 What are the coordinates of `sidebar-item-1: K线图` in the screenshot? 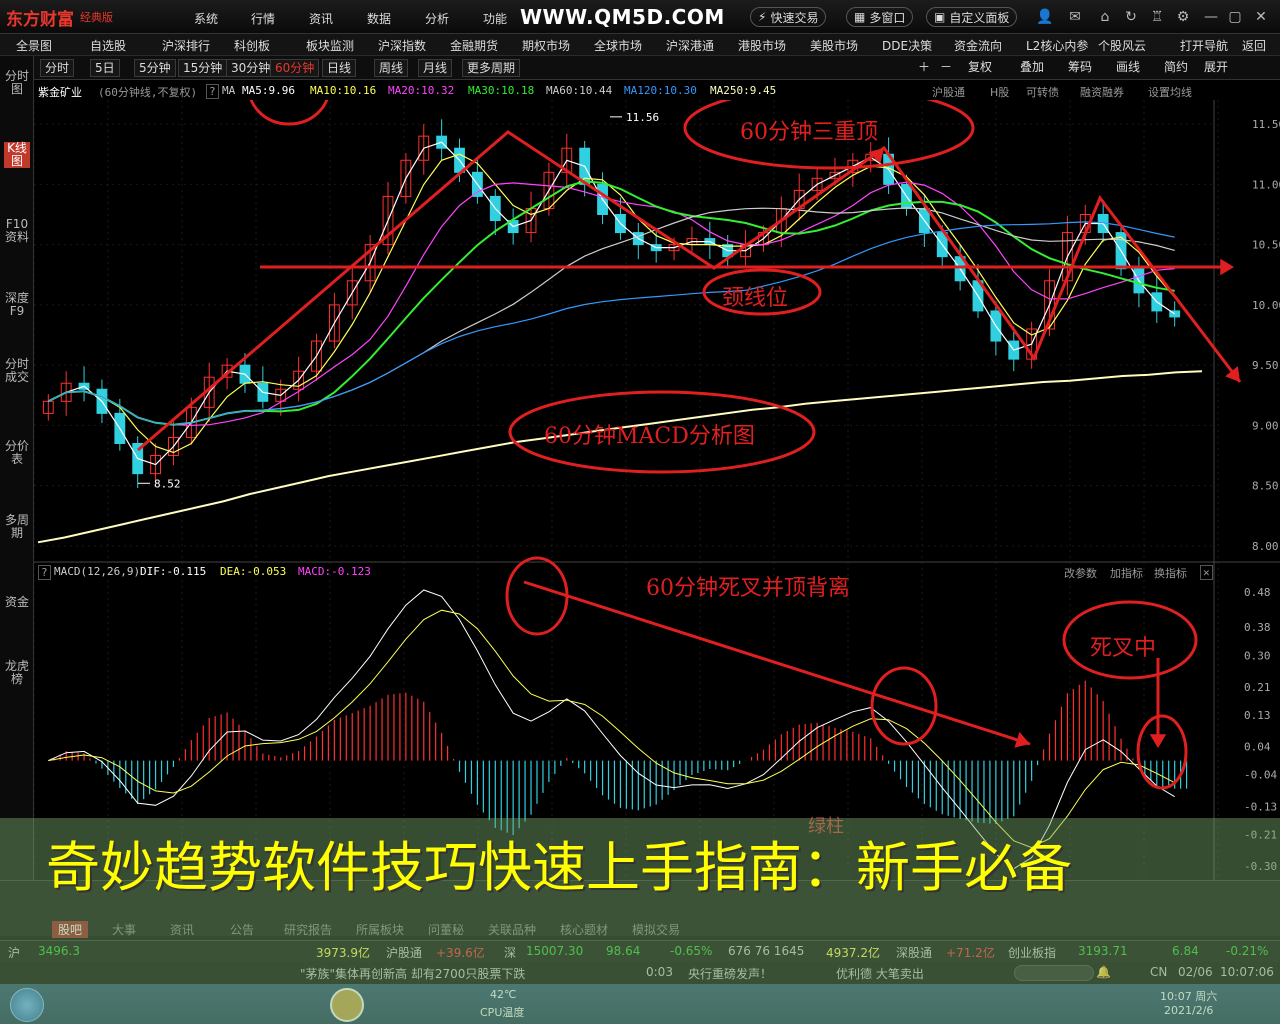 It's located at (17, 155).